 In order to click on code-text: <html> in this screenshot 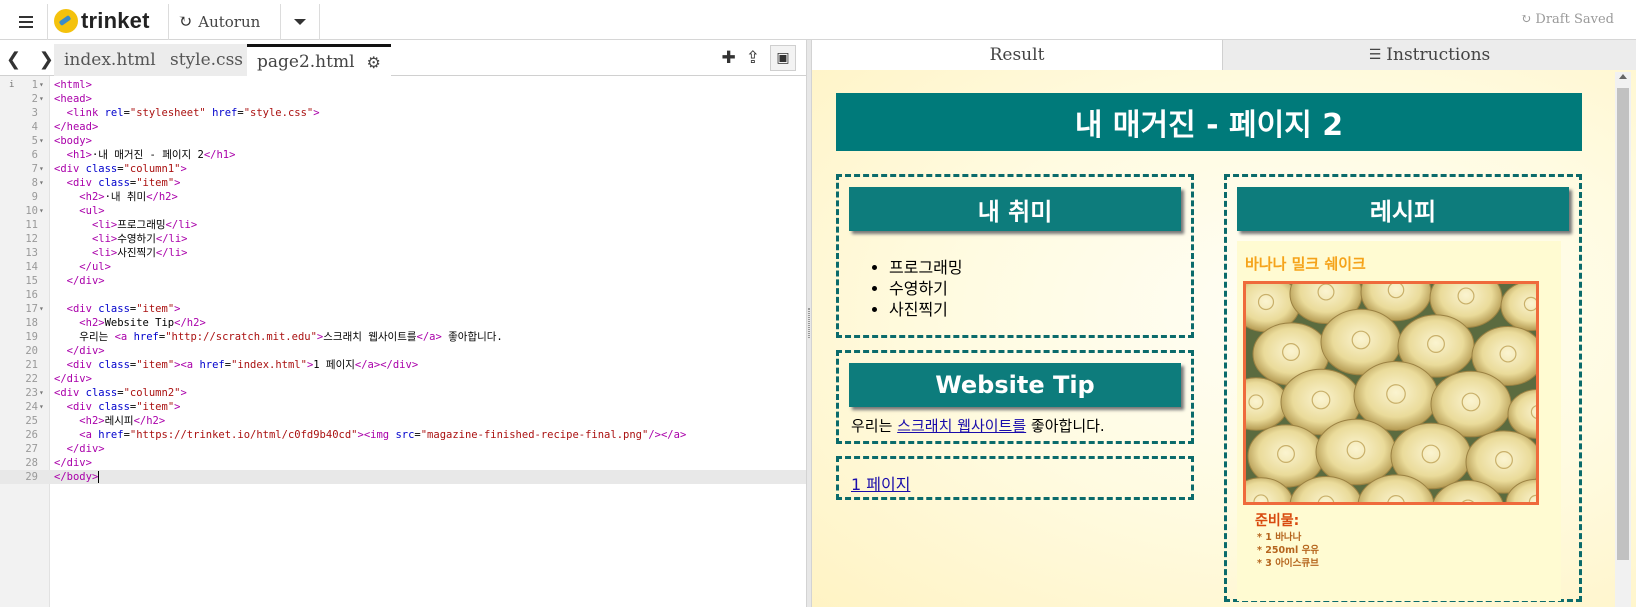, I will do `click(73, 85)`.